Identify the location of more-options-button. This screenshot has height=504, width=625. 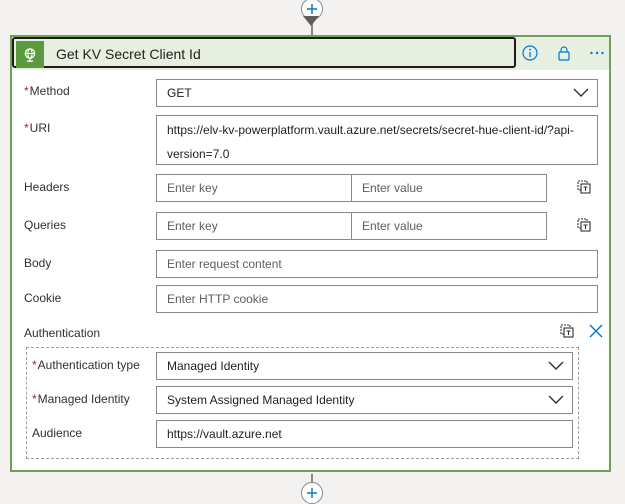
(597, 53).